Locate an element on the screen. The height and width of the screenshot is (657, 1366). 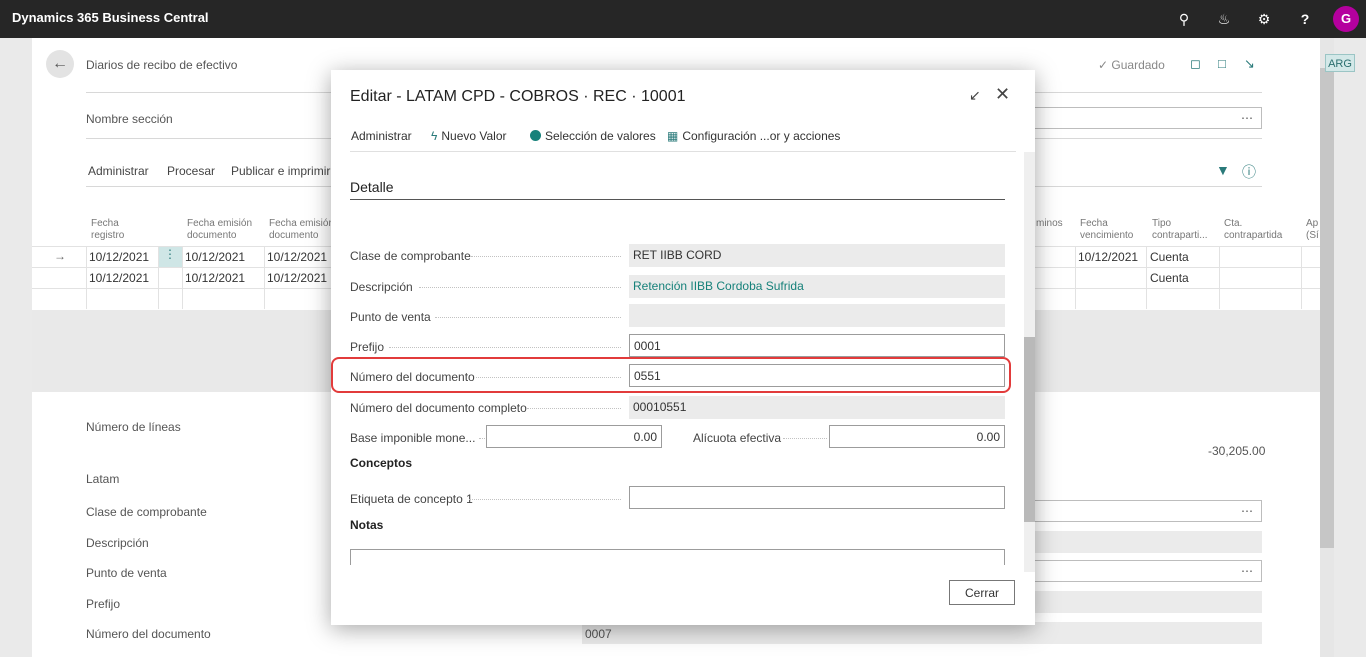
menu-procesar: Procesar is located at coordinates (191, 171).